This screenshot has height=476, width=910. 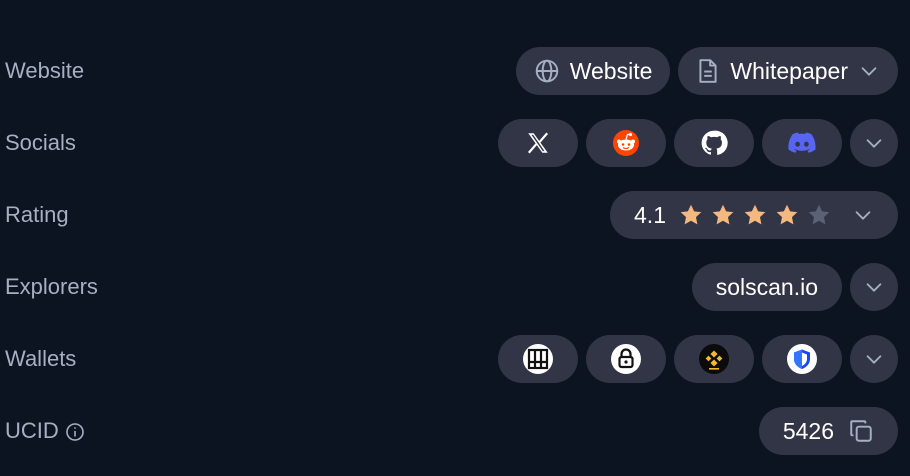 What do you see at coordinates (861, 431) in the screenshot?
I see `copy-icon` at bounding box center [861, 431].